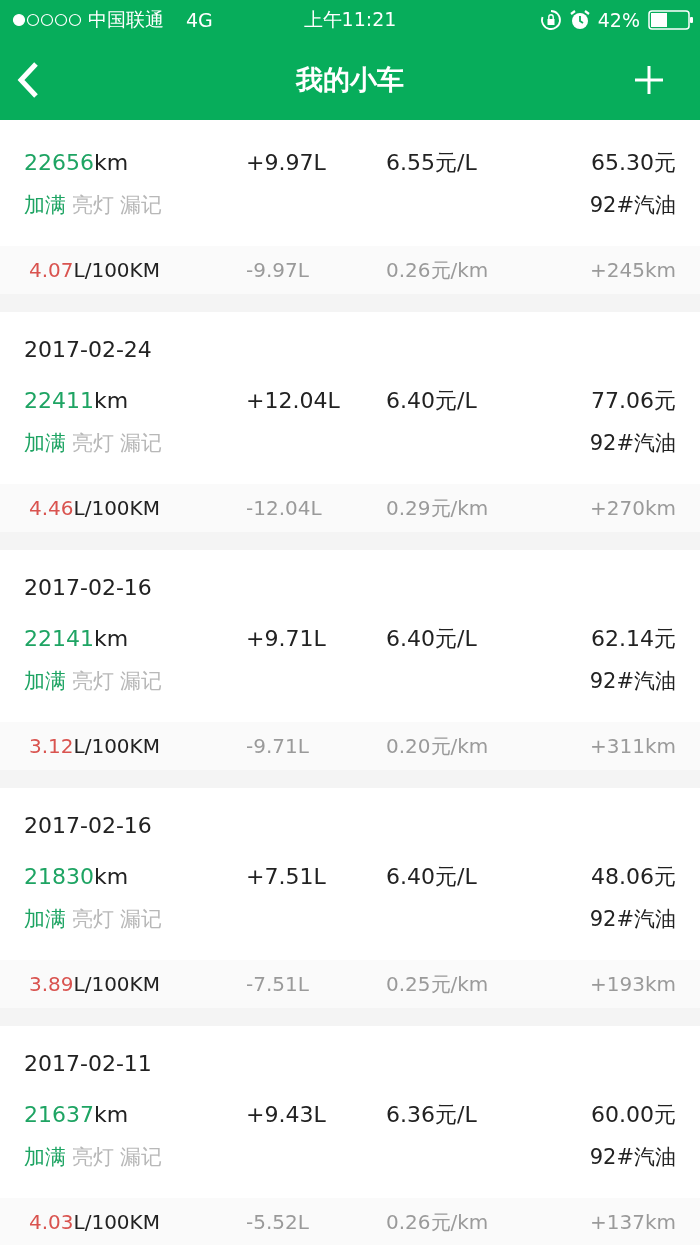 The image size is (700, 1245). What do you see at coordinates (633, 163) in the screenshot?
I see `total-cost: 65.30元` at bounding box center [633, 163].